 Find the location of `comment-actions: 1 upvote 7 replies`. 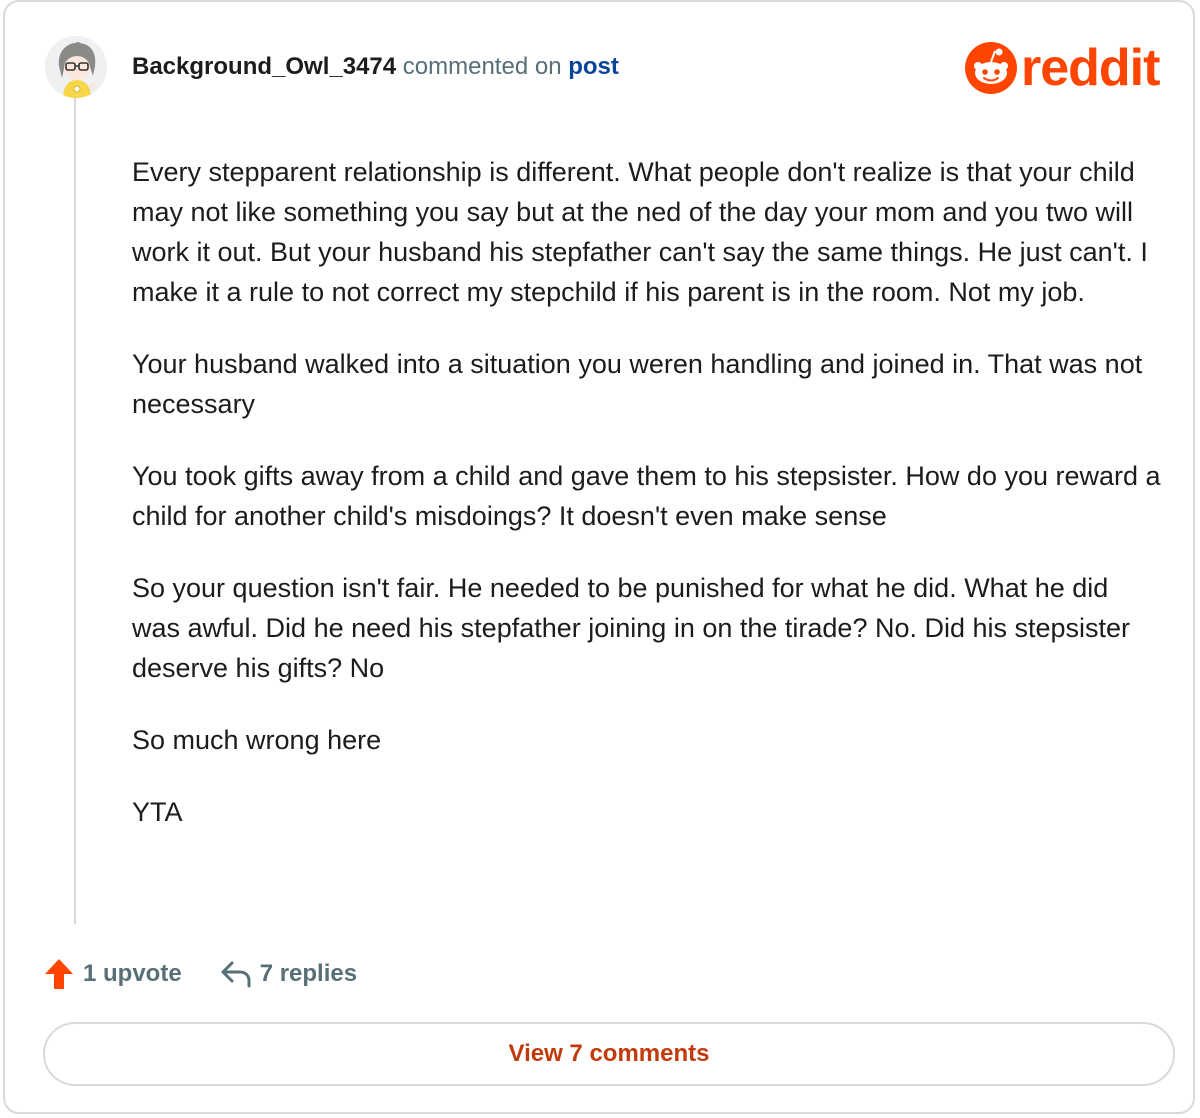

comment-actions: 1 upvote 7 replies is located at coordinates (200, 974).